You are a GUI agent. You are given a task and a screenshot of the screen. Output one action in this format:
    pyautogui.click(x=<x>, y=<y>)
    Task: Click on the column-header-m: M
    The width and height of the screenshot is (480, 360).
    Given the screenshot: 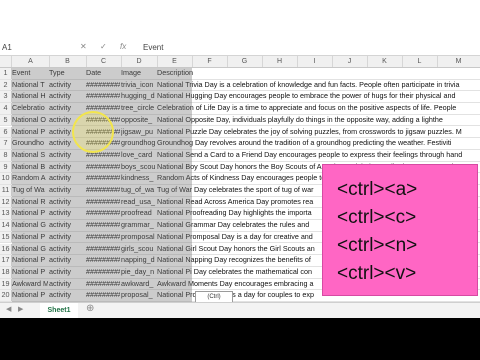 What is the action you would take?
    pyautogui.click(x=458, y=61)
    